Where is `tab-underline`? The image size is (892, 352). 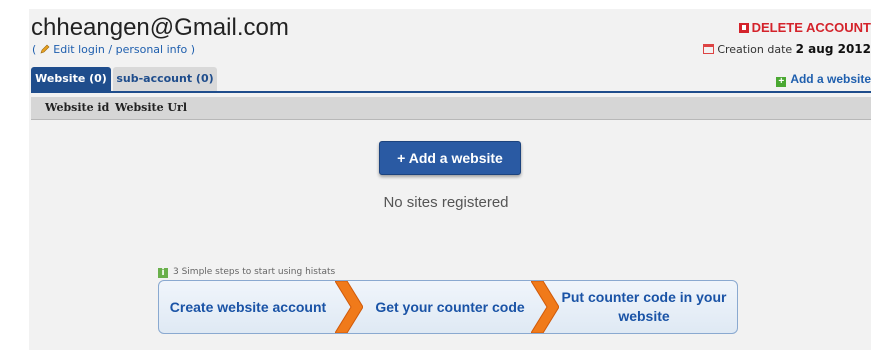 tab-underline is located at coordinates (451, 92).